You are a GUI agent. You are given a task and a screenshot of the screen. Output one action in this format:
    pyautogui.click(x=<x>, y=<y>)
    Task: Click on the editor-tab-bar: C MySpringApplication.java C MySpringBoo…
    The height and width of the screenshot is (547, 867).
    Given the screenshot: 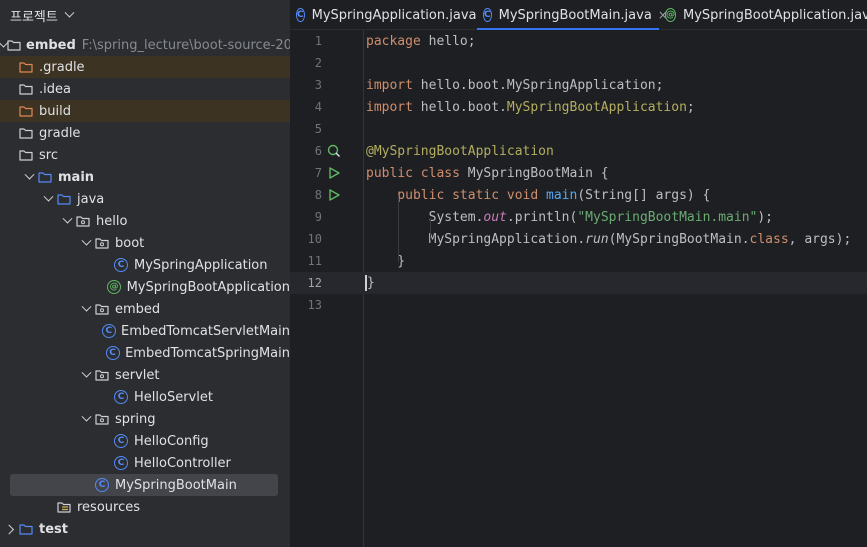 What is the action you would take?
    pyautogui.click(x=578, y=15)
    